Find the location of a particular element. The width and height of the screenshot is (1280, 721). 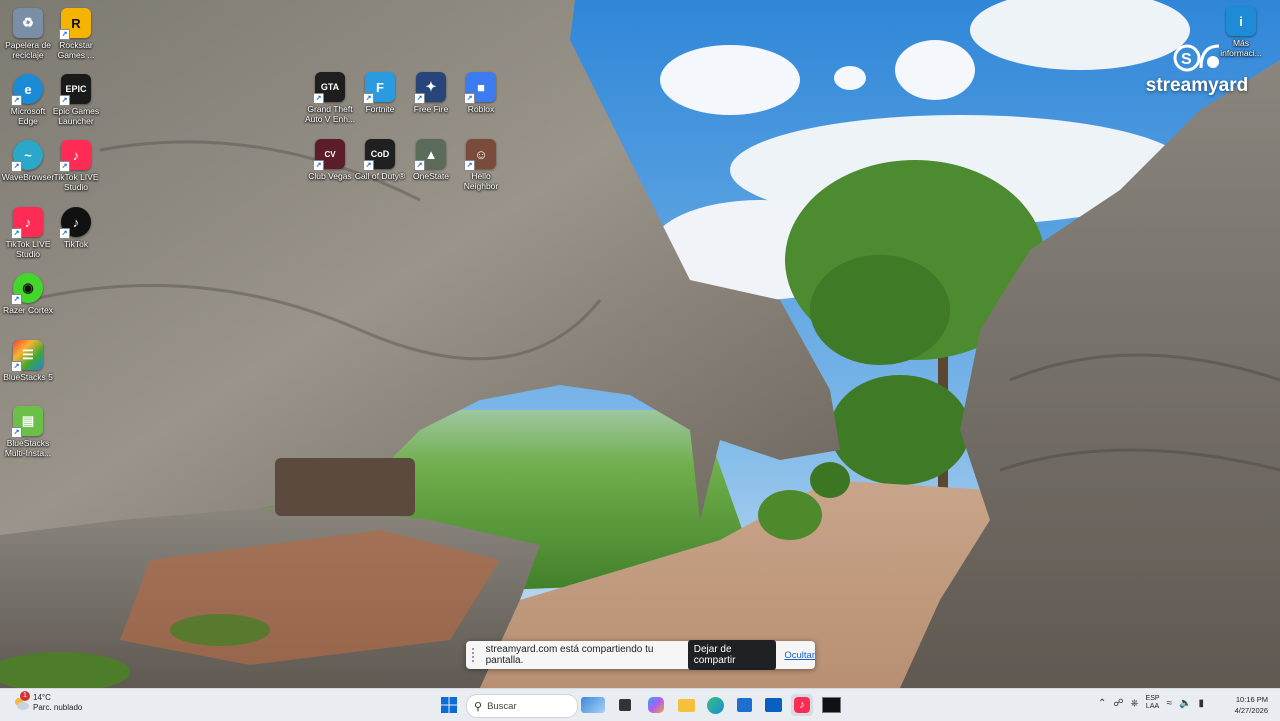

desktop-icon-call-of-duty: CoD ↗ Call of Duty® is located at coordinates (380, 158).